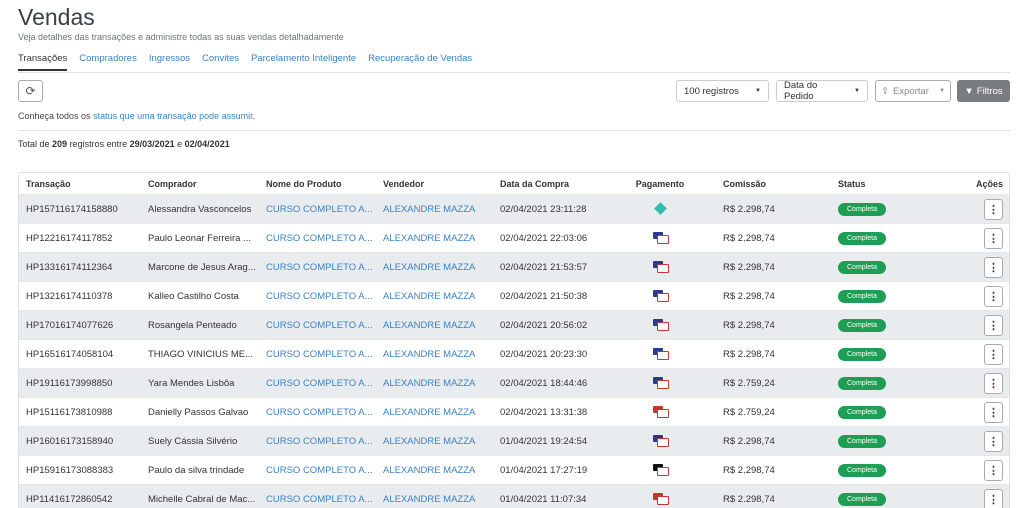 The width and height of the screenshot is (1024, 508). I want to click on transaction-id: HP16016173158940, so click(80, 441).